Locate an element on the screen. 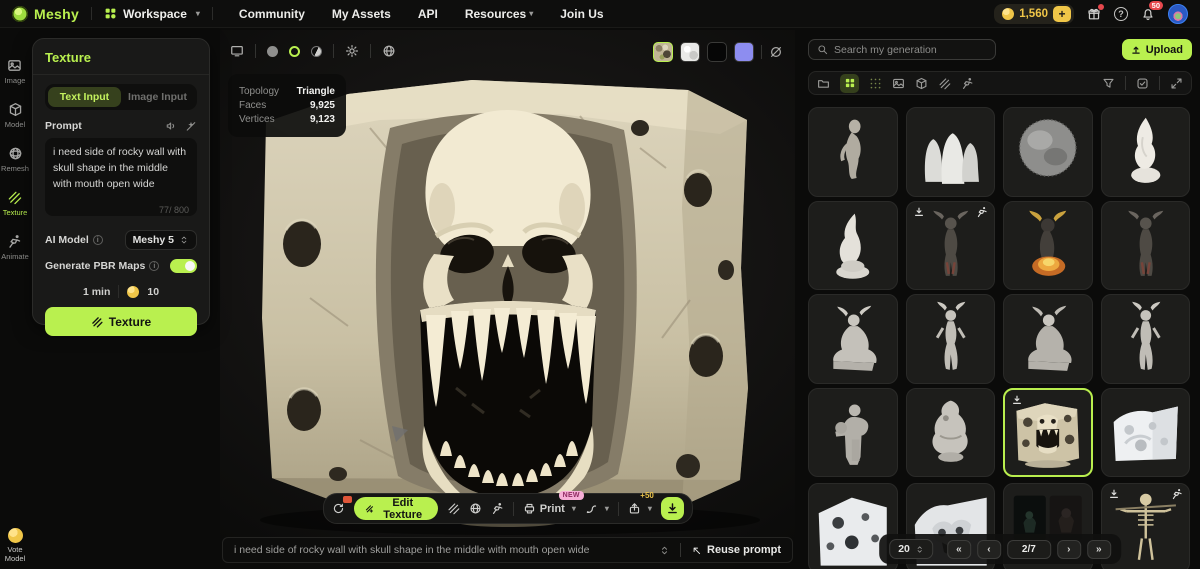 The height and width of the screenshot is (569, 1200). reuse-prompt-button: Reuse prompt is located at coordinates (736, 550).